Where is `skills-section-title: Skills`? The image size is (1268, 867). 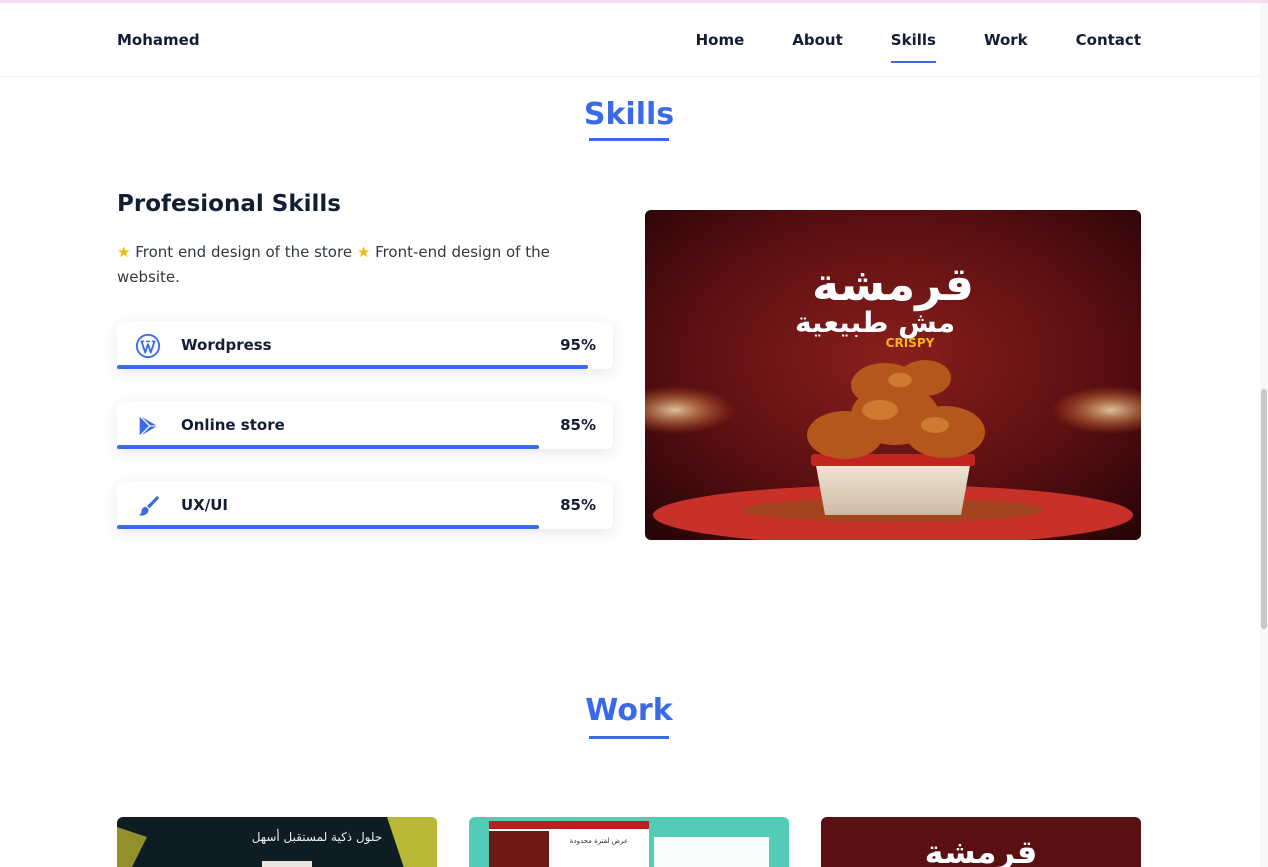
skills-section-title: Skills is located at coordinates (629, 119).